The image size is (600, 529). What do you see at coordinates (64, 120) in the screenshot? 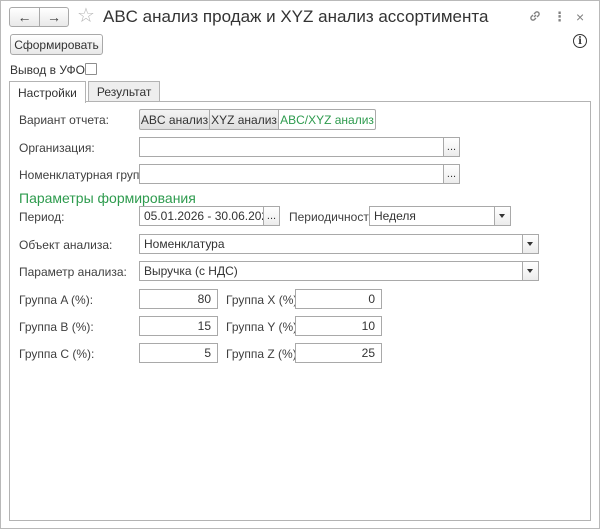
I see `report-variant-label: Вариант отчета:` at bounding box center [64, 120].